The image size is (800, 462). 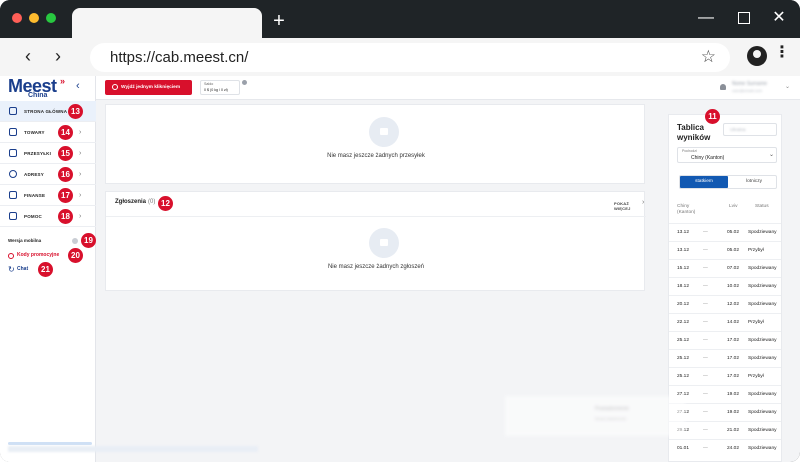 What do you see at coordinates (384, 243) in the screenshot?
I see `empty-tickets-icon` at bounding box center [384, 243].